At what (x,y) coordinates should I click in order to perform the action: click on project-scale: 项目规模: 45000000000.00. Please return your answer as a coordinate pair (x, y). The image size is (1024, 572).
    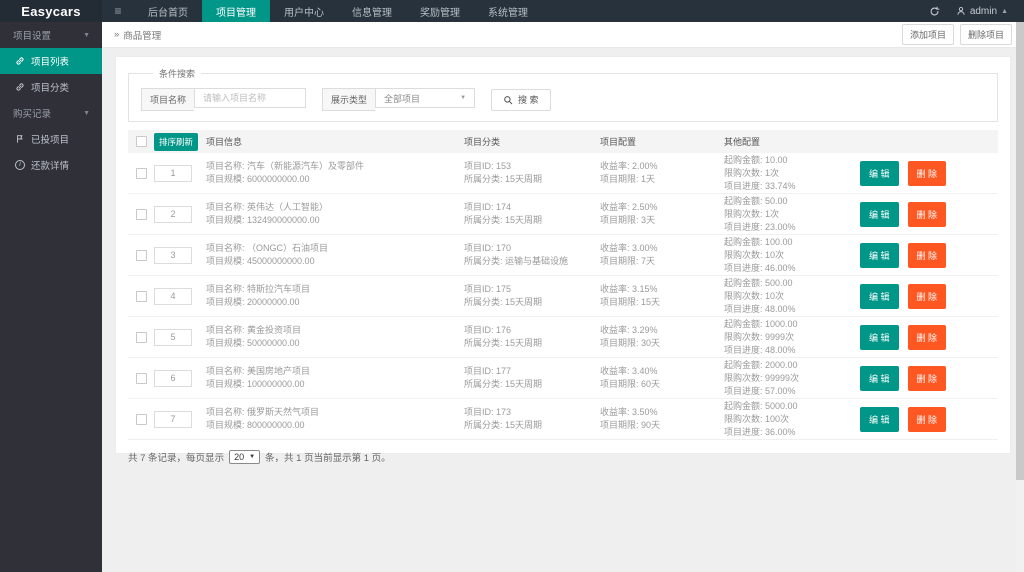
    Looking at the image, I should click on (260, 261).